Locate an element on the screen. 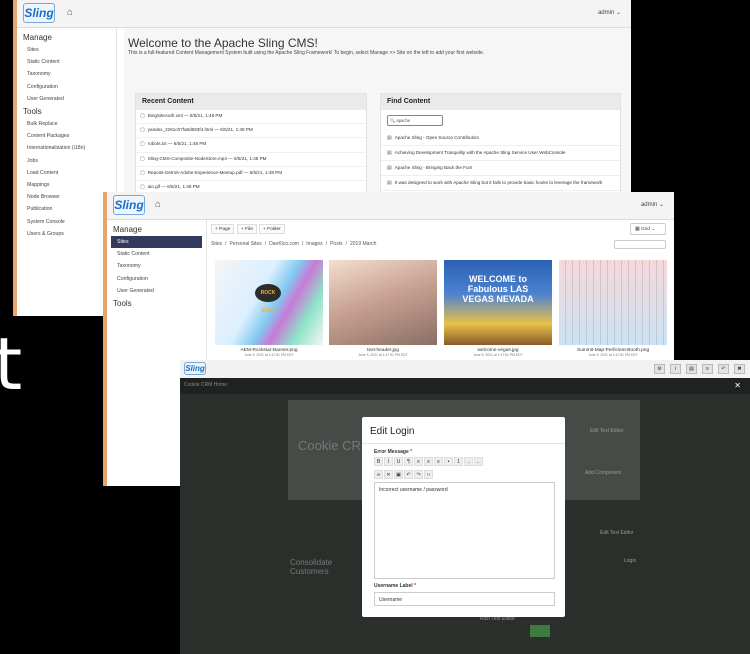  file-name: aio.gif is located at coordinates (154, 186).